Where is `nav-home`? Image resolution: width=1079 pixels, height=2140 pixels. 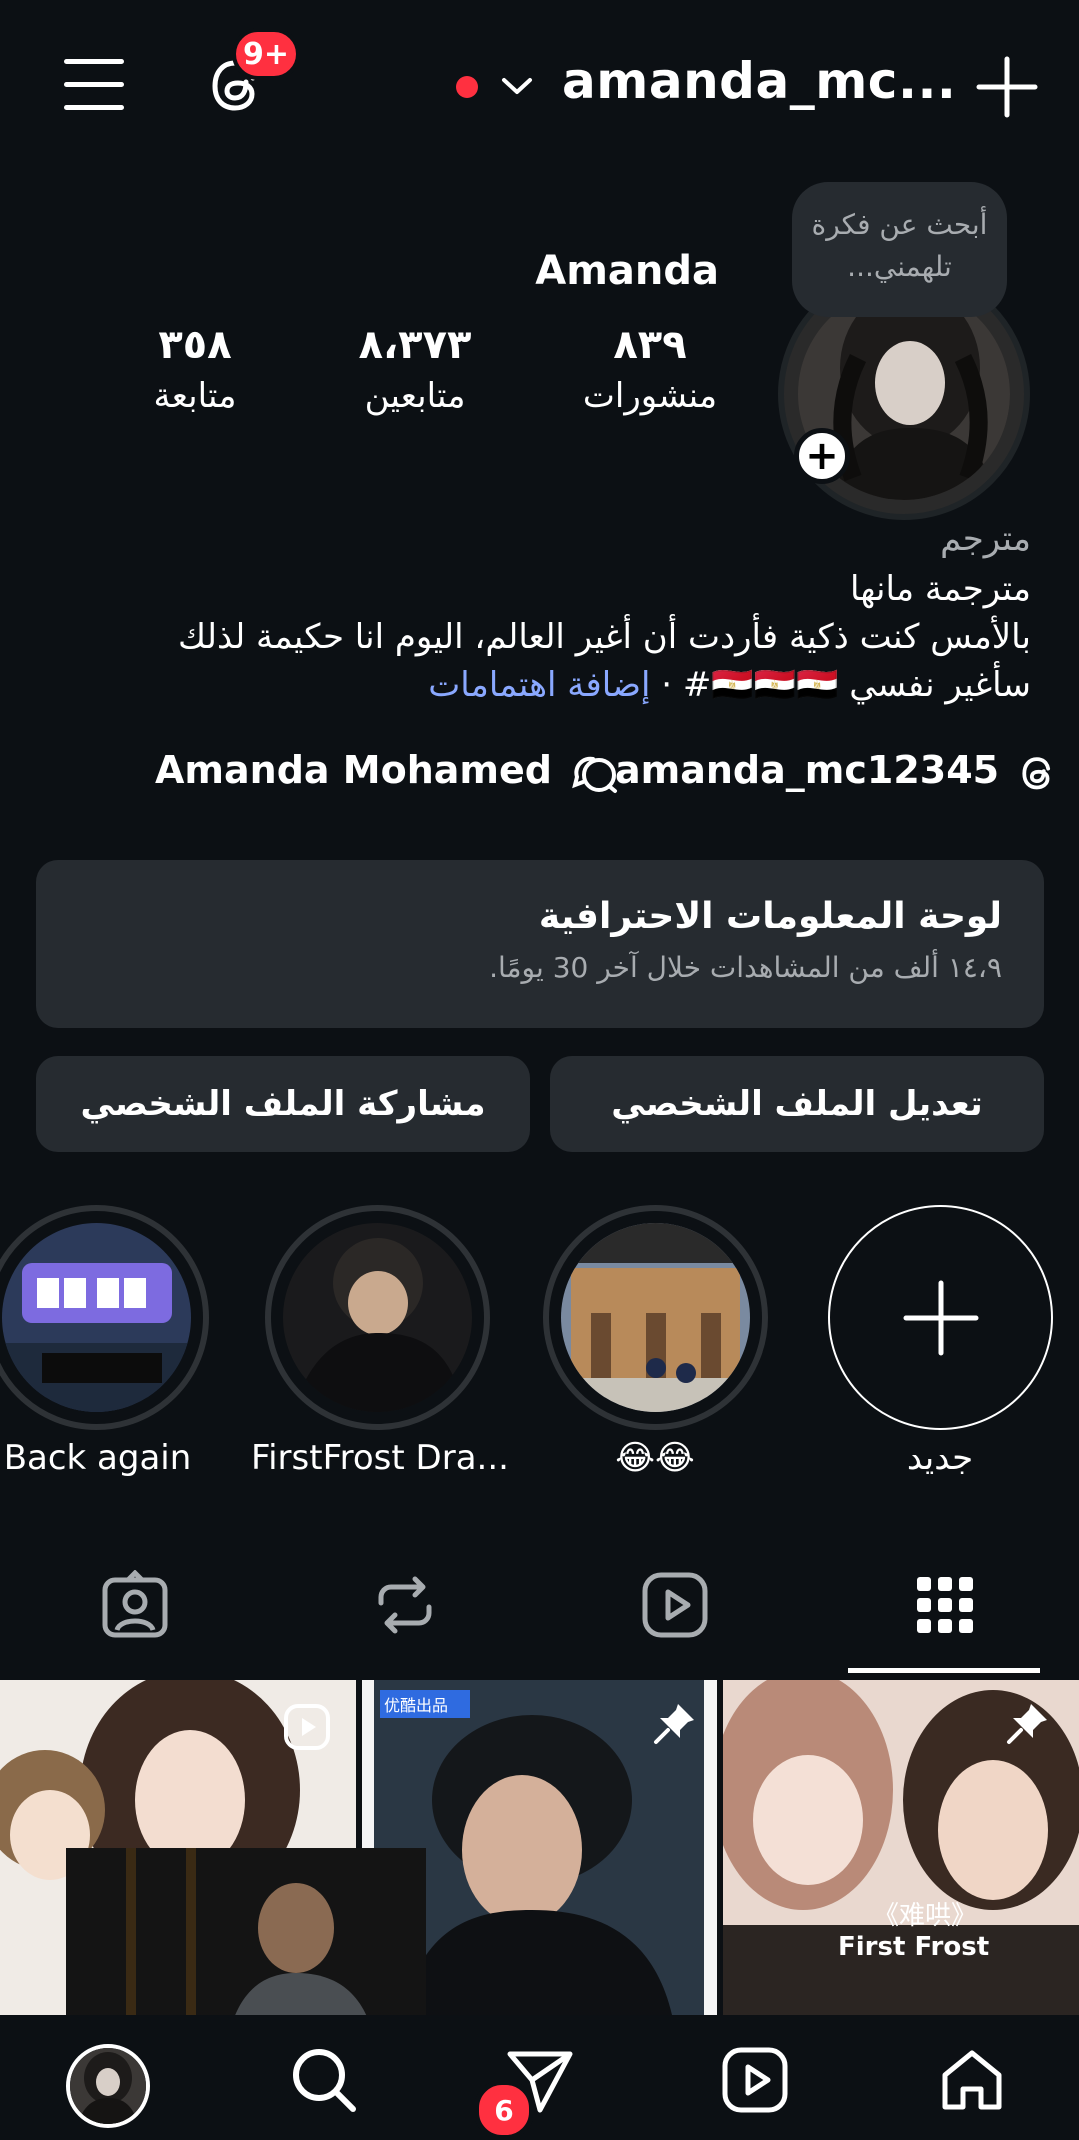
nav-home is located at coordinates (972, 2080).